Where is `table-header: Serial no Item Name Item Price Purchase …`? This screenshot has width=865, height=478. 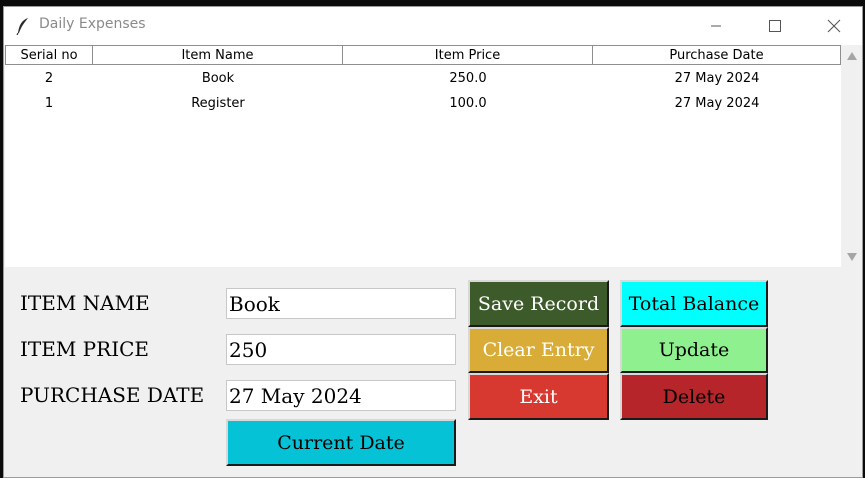 table-header: Serial no Item Name Item Price Purchase … is located at coordinates (423, 55).